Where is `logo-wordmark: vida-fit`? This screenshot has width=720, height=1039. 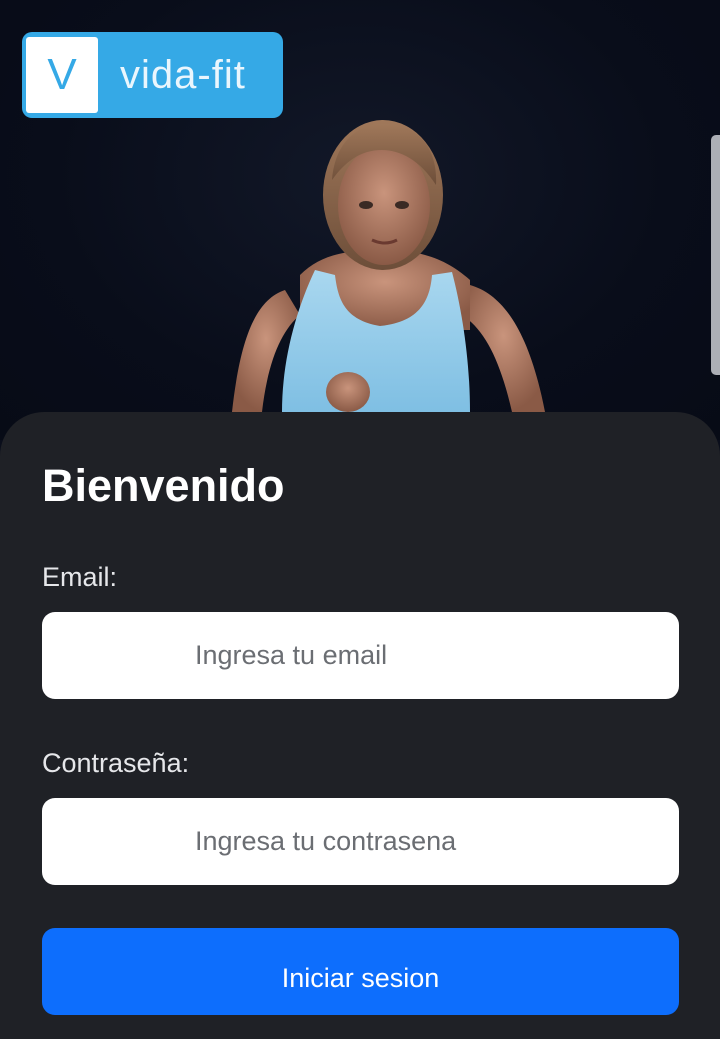 logo-wordmark: vida-fit is located at coordinates (183, 74).